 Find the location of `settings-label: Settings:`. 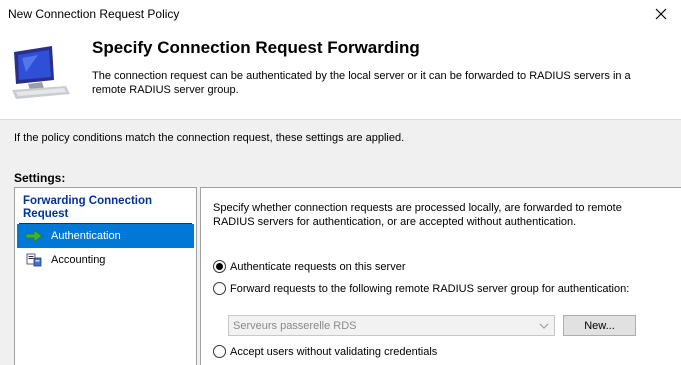

settings-label: Settings: is located at coordinates (40, 178).